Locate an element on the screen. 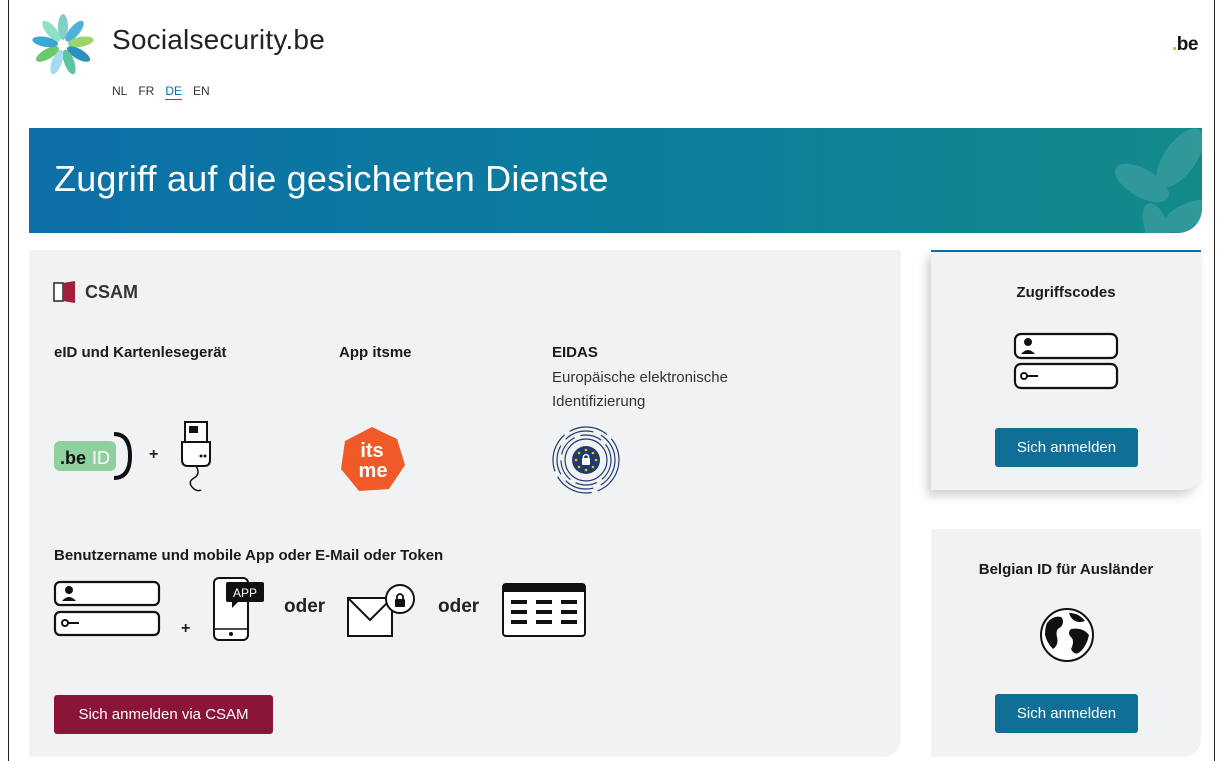 This screenshot has height=761, width=1217. beid-id-text: ID is located at coordinates (101, 458).